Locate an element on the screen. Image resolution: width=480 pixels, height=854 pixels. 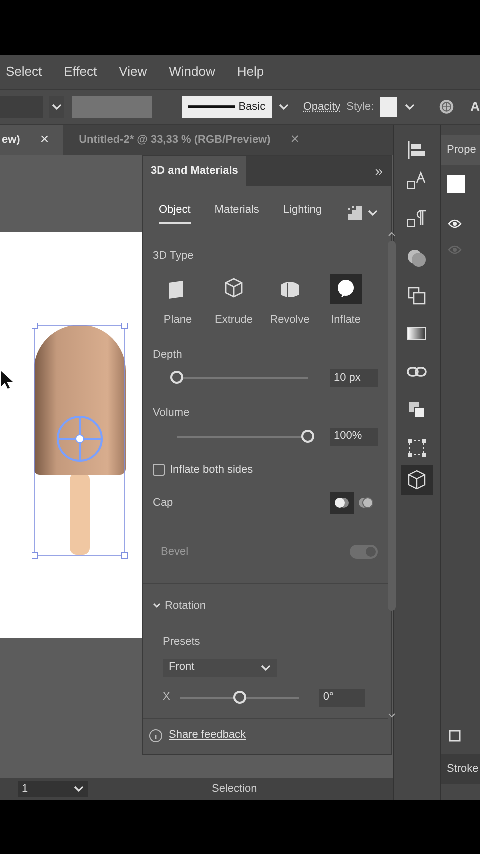
section-label: 3D Type is located at coordinates (174, 256).